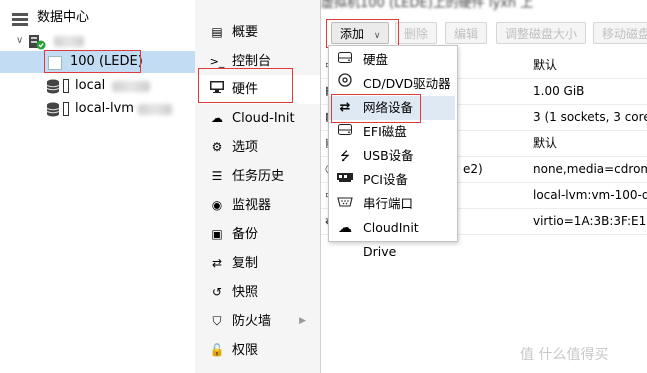  Describe the element at coordinates (257, 350) in the screenshot. I see `nav-permissions: 🔓 权限` at that location.